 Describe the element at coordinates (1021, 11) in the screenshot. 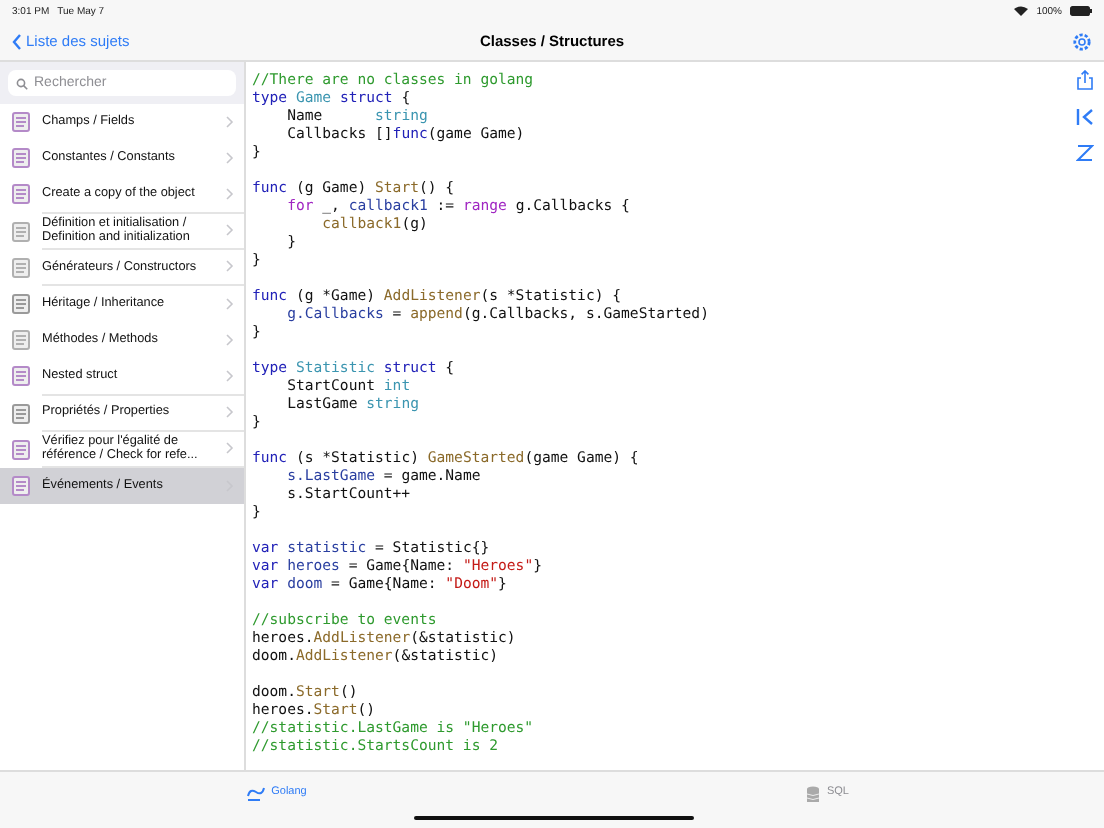

I see `wifi-icon` at that location.